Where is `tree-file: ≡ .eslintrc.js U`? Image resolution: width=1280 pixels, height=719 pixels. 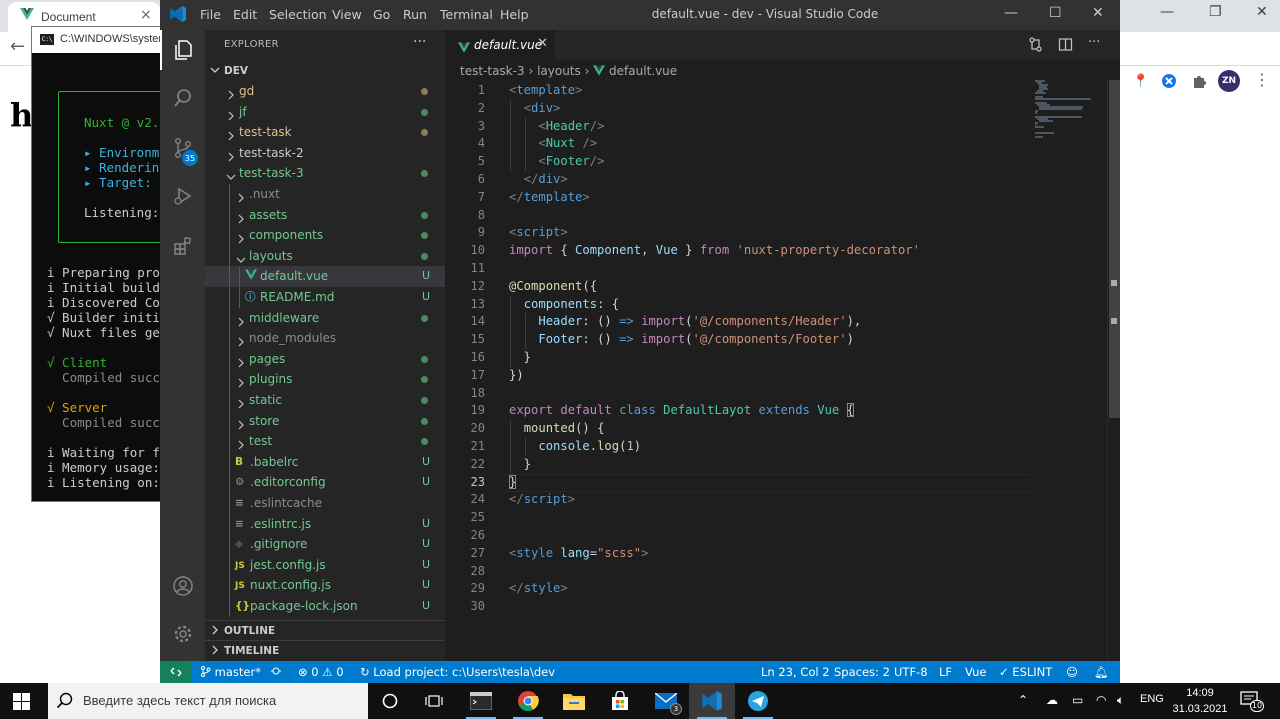
tree-file: ≡ .eslintrc.js U is located at coordinates (325, 524).